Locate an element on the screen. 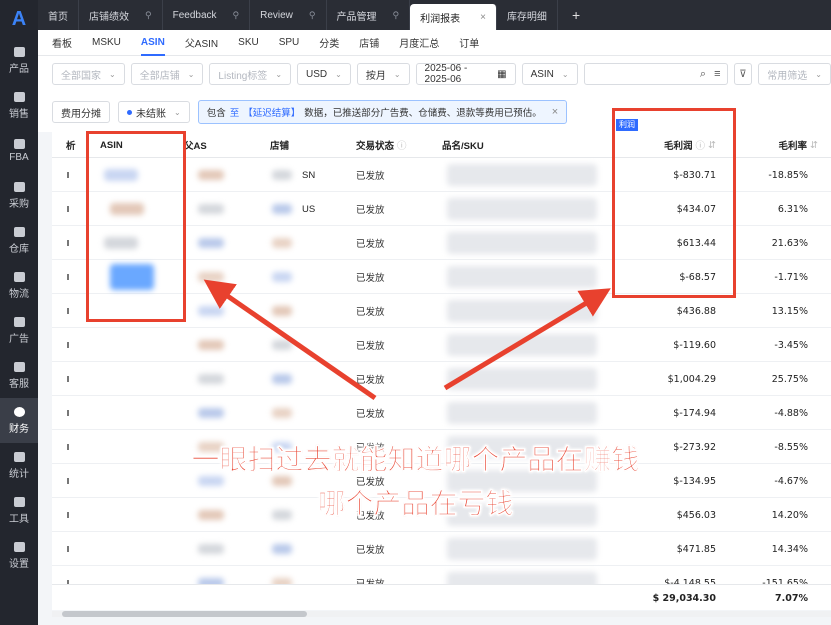  nav-label: 广告 is located at coordinates (19, 339).